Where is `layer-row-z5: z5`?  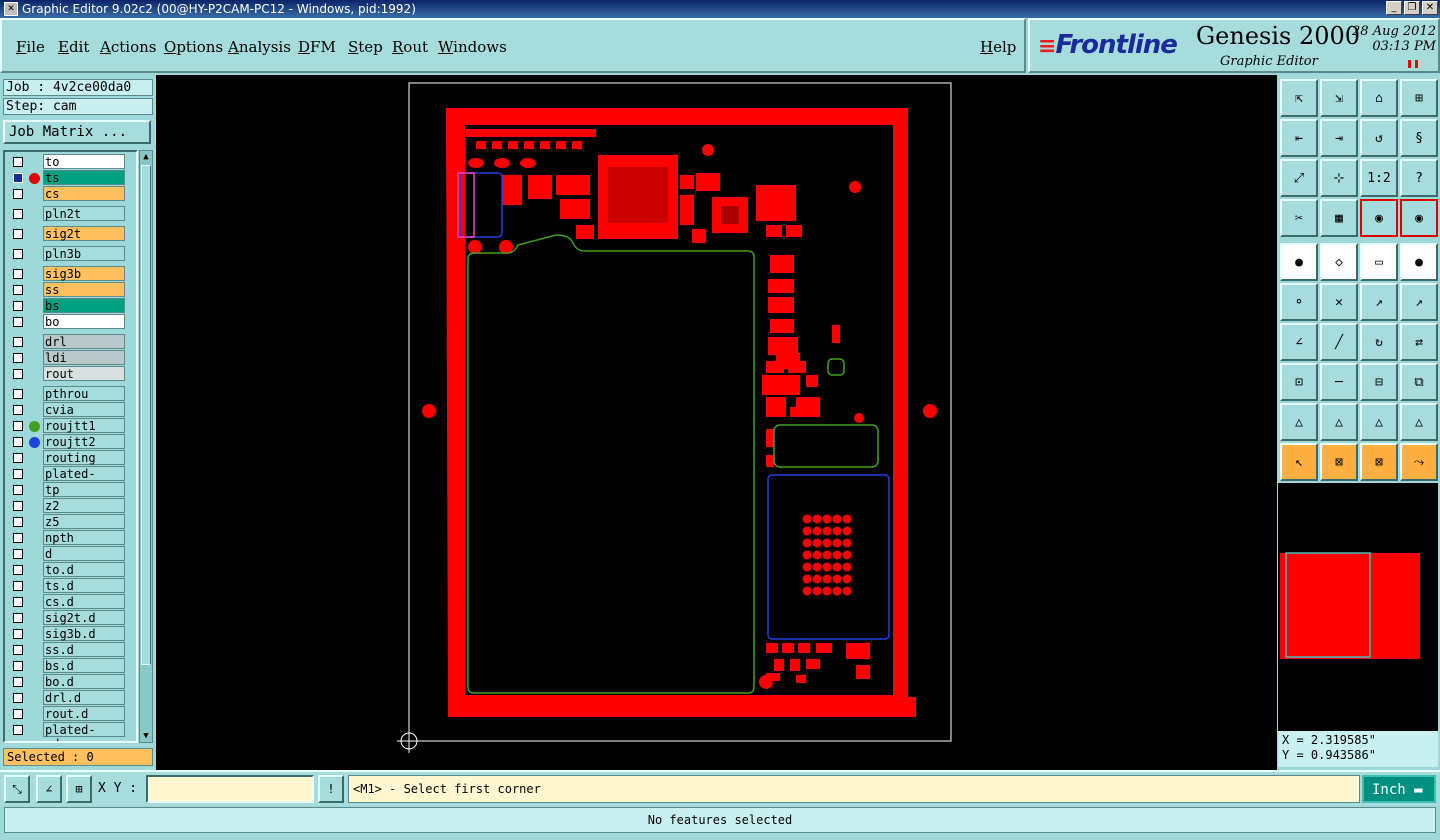
layer-row-z5: z5 is located at coordinates (67, 522).